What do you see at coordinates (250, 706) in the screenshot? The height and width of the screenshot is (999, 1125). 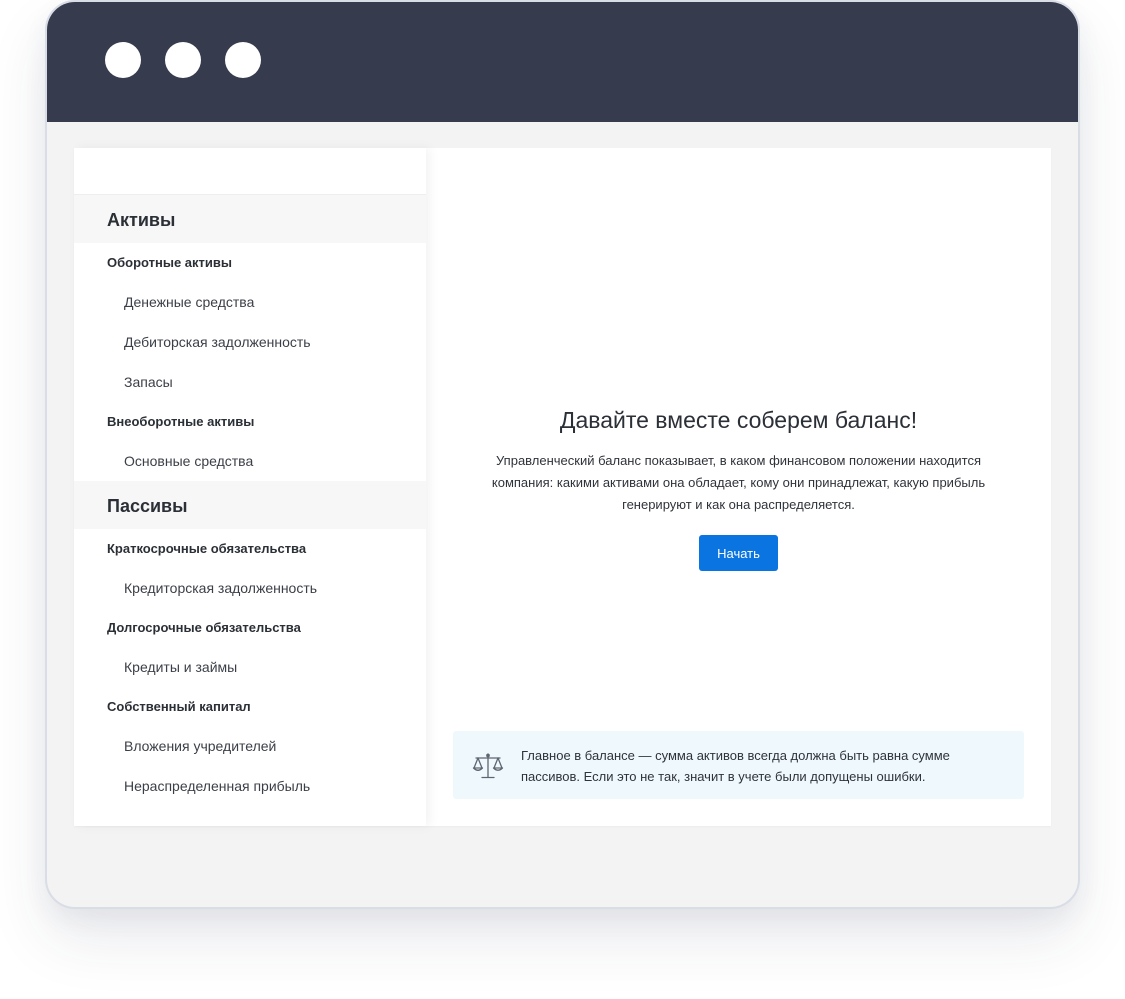 I see `group-equity: Собственный капитал` at bounding box center [250, 706].